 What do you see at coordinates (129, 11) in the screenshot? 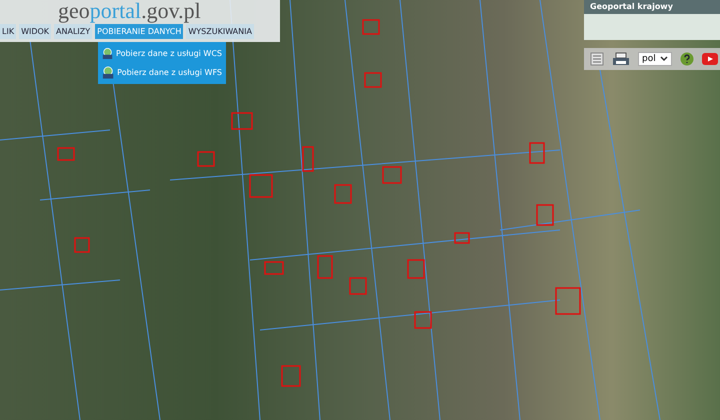
I see `site-logo: geoportal.gov.pl` at bounding box center [129, 11].